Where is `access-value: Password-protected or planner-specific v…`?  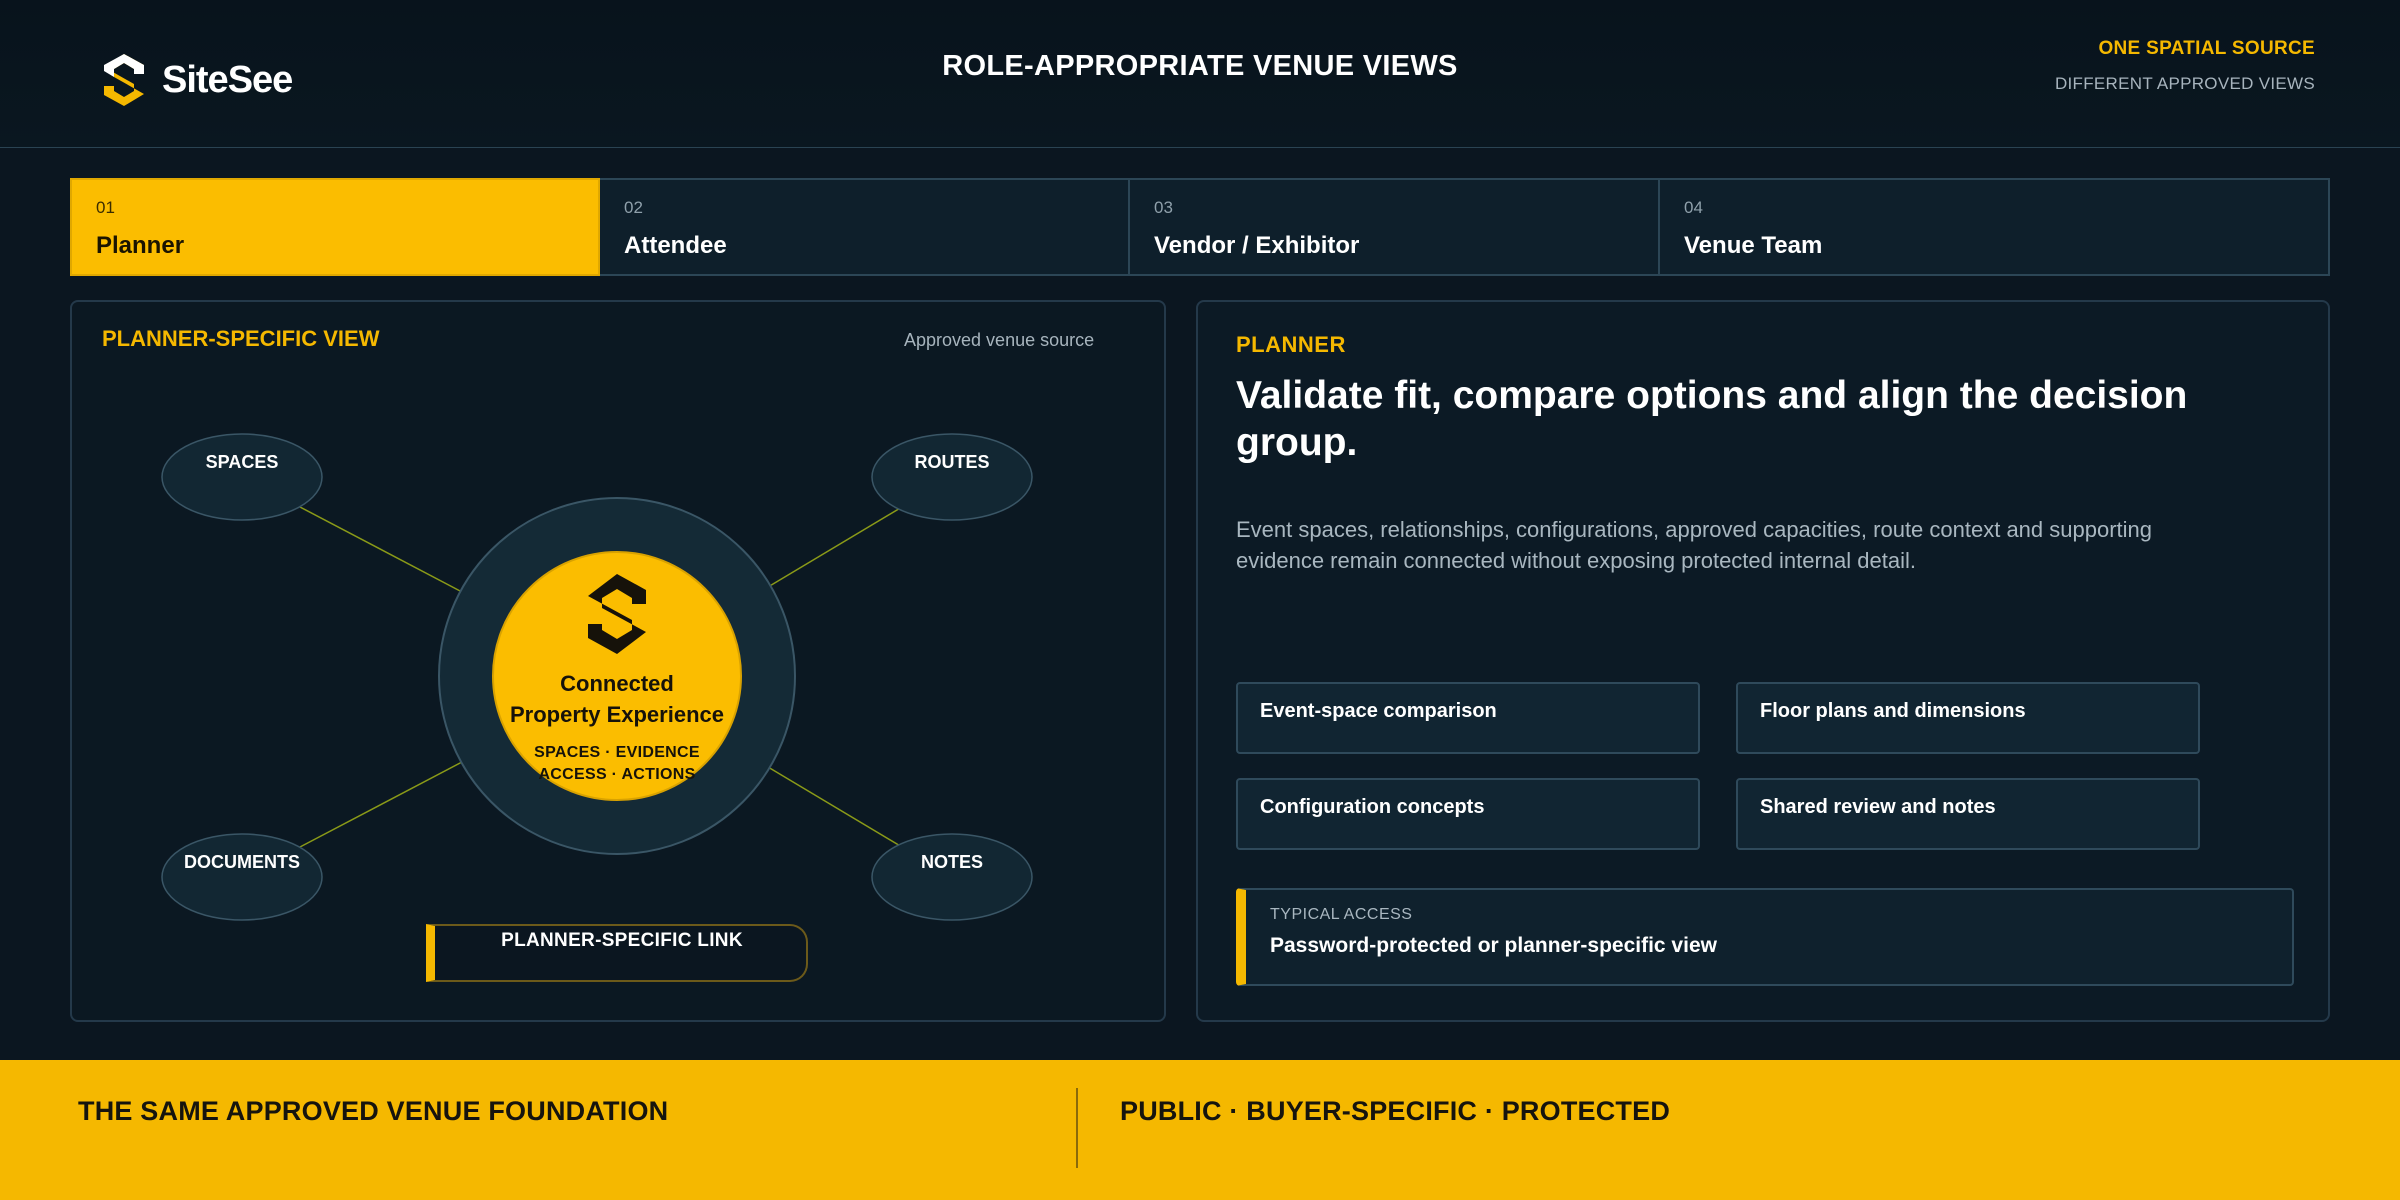
access-value: Password-protected or planner-specific v… is located at coordinates (1493, 945).